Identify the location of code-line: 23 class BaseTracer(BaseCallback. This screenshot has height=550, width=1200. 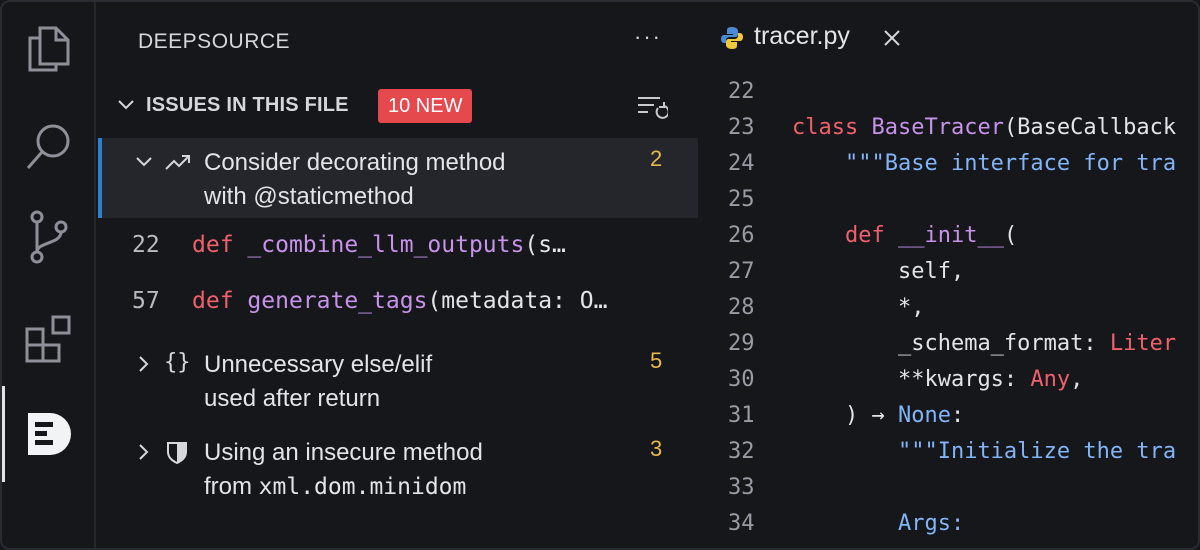
(952, 127).